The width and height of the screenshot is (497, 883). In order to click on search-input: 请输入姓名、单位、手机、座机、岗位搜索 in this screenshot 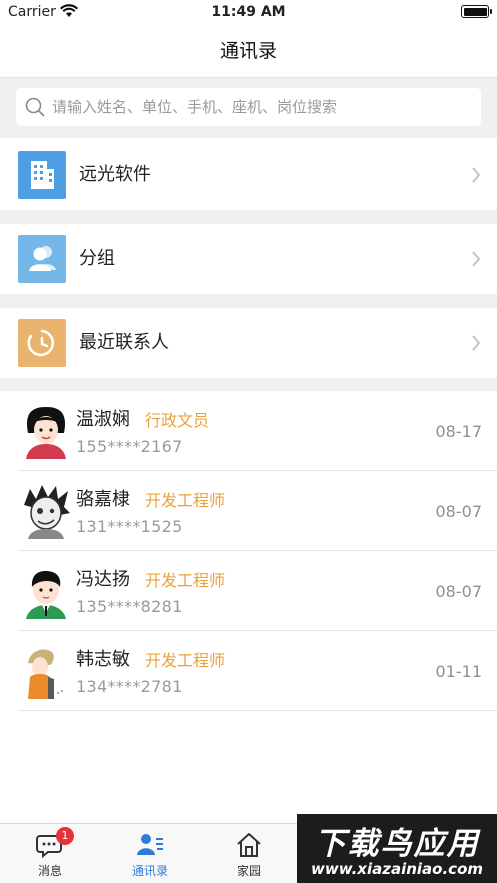, I will do `click(248, 107)`.